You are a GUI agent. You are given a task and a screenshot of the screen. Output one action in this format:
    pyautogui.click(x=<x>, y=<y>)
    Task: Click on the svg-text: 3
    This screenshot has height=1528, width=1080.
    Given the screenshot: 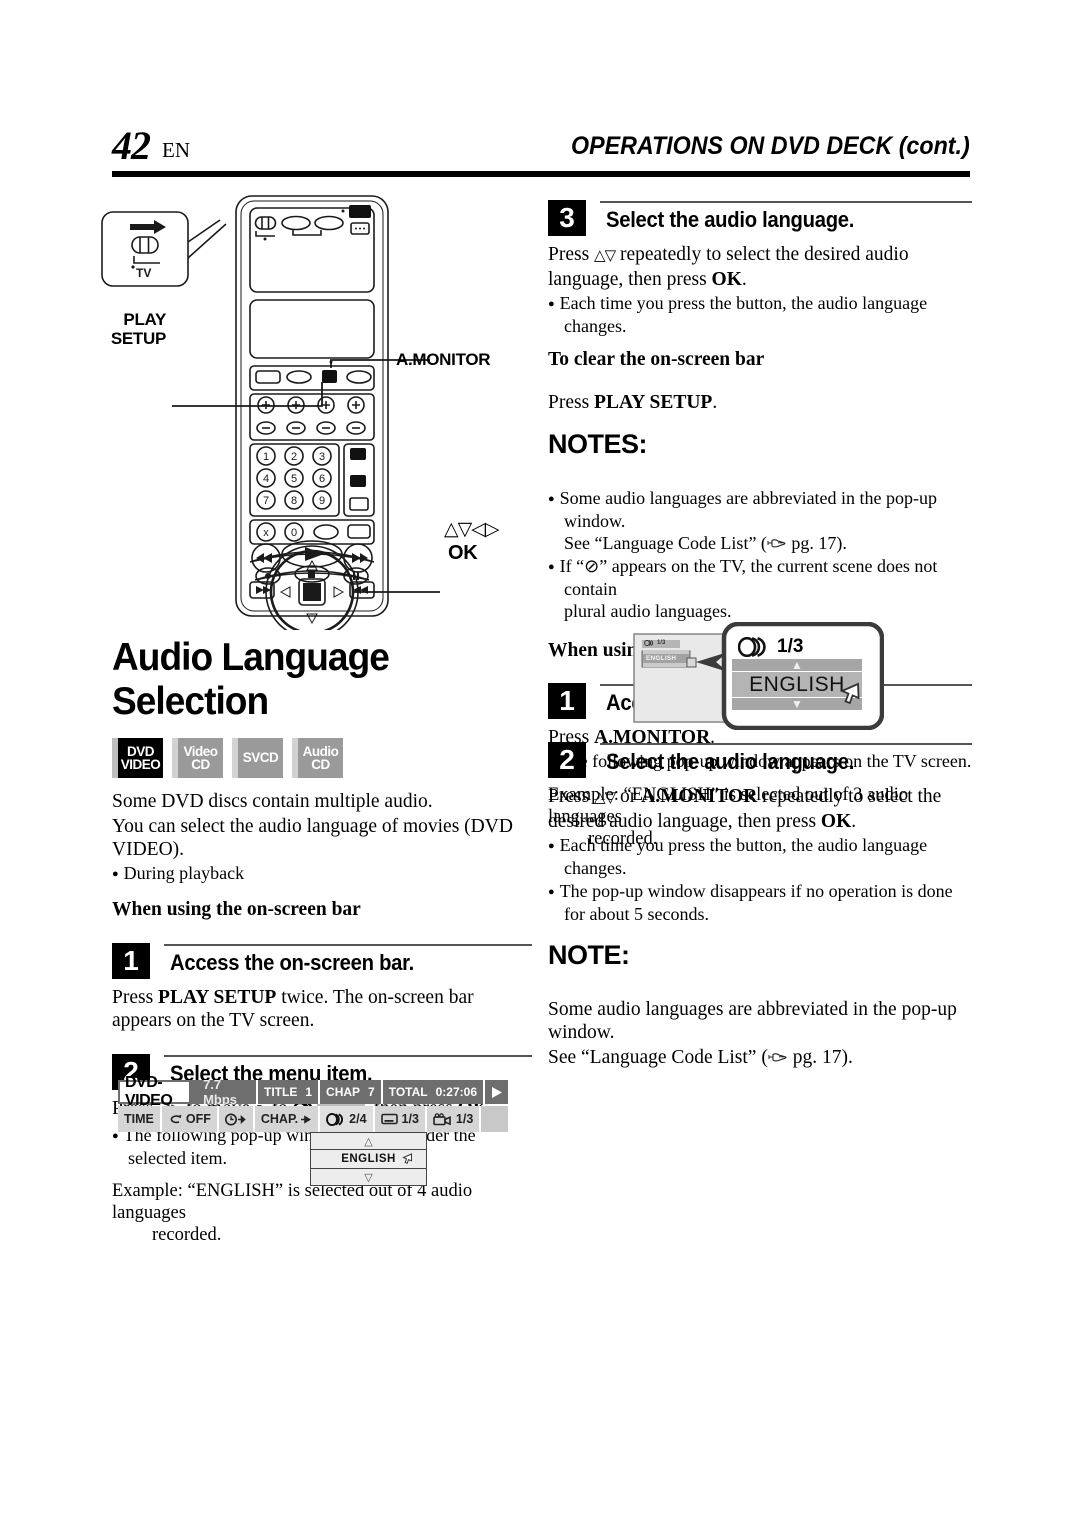 What is the action you would take?
    pyautogui.click(x=322, y=457)
    